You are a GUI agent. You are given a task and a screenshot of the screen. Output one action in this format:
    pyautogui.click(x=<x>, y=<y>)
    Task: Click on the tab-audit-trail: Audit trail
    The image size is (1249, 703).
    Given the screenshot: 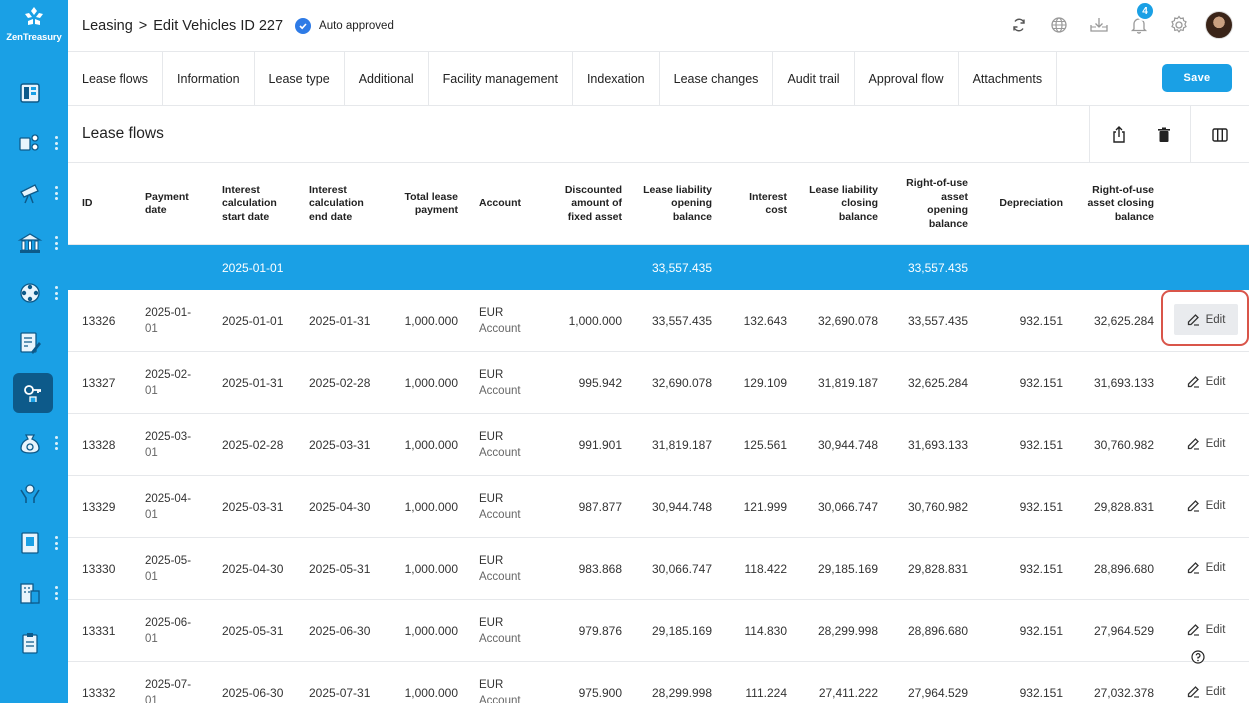 What is the action you would take?
    pyautogui.click(x=814, y=78)
    